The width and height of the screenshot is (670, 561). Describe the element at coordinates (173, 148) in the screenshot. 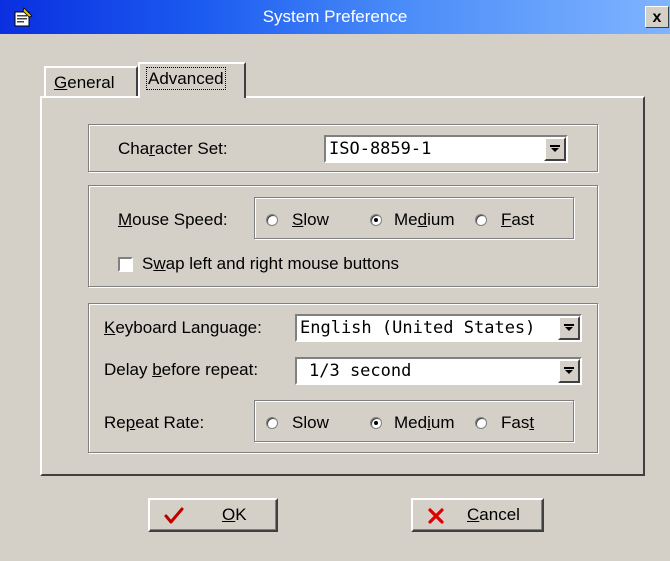

I see `character-set-label: Character Set:` at that location.